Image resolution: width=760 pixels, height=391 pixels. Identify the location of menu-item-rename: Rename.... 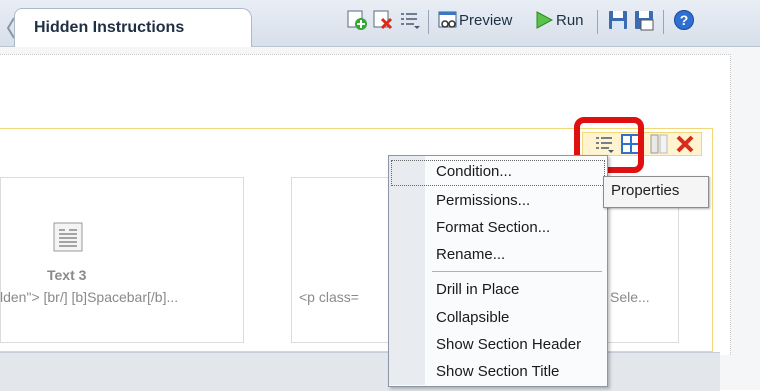
(470, 254).